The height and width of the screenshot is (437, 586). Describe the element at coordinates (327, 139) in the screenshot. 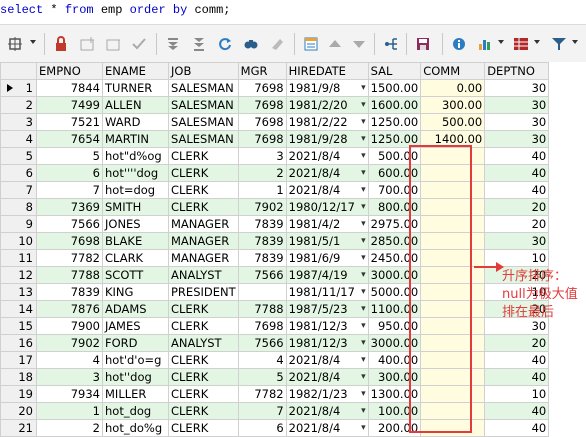

I see `cell-hiredate: ▾ 1981/9/28` at that location.